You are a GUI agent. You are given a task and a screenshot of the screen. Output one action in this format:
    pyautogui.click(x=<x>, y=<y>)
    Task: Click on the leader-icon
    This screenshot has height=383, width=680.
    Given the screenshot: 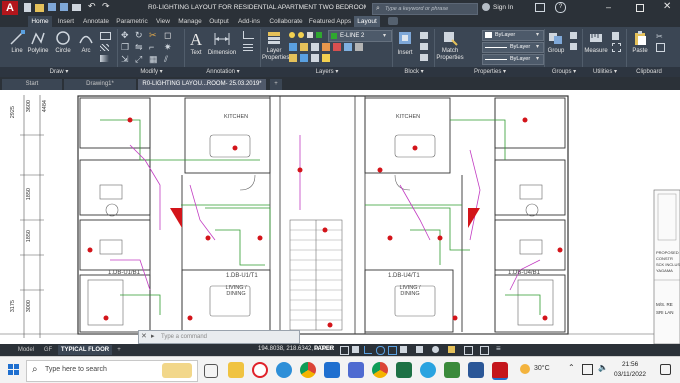 What is the action you would take?
    pyautogui.click(x=248, y=35)
    